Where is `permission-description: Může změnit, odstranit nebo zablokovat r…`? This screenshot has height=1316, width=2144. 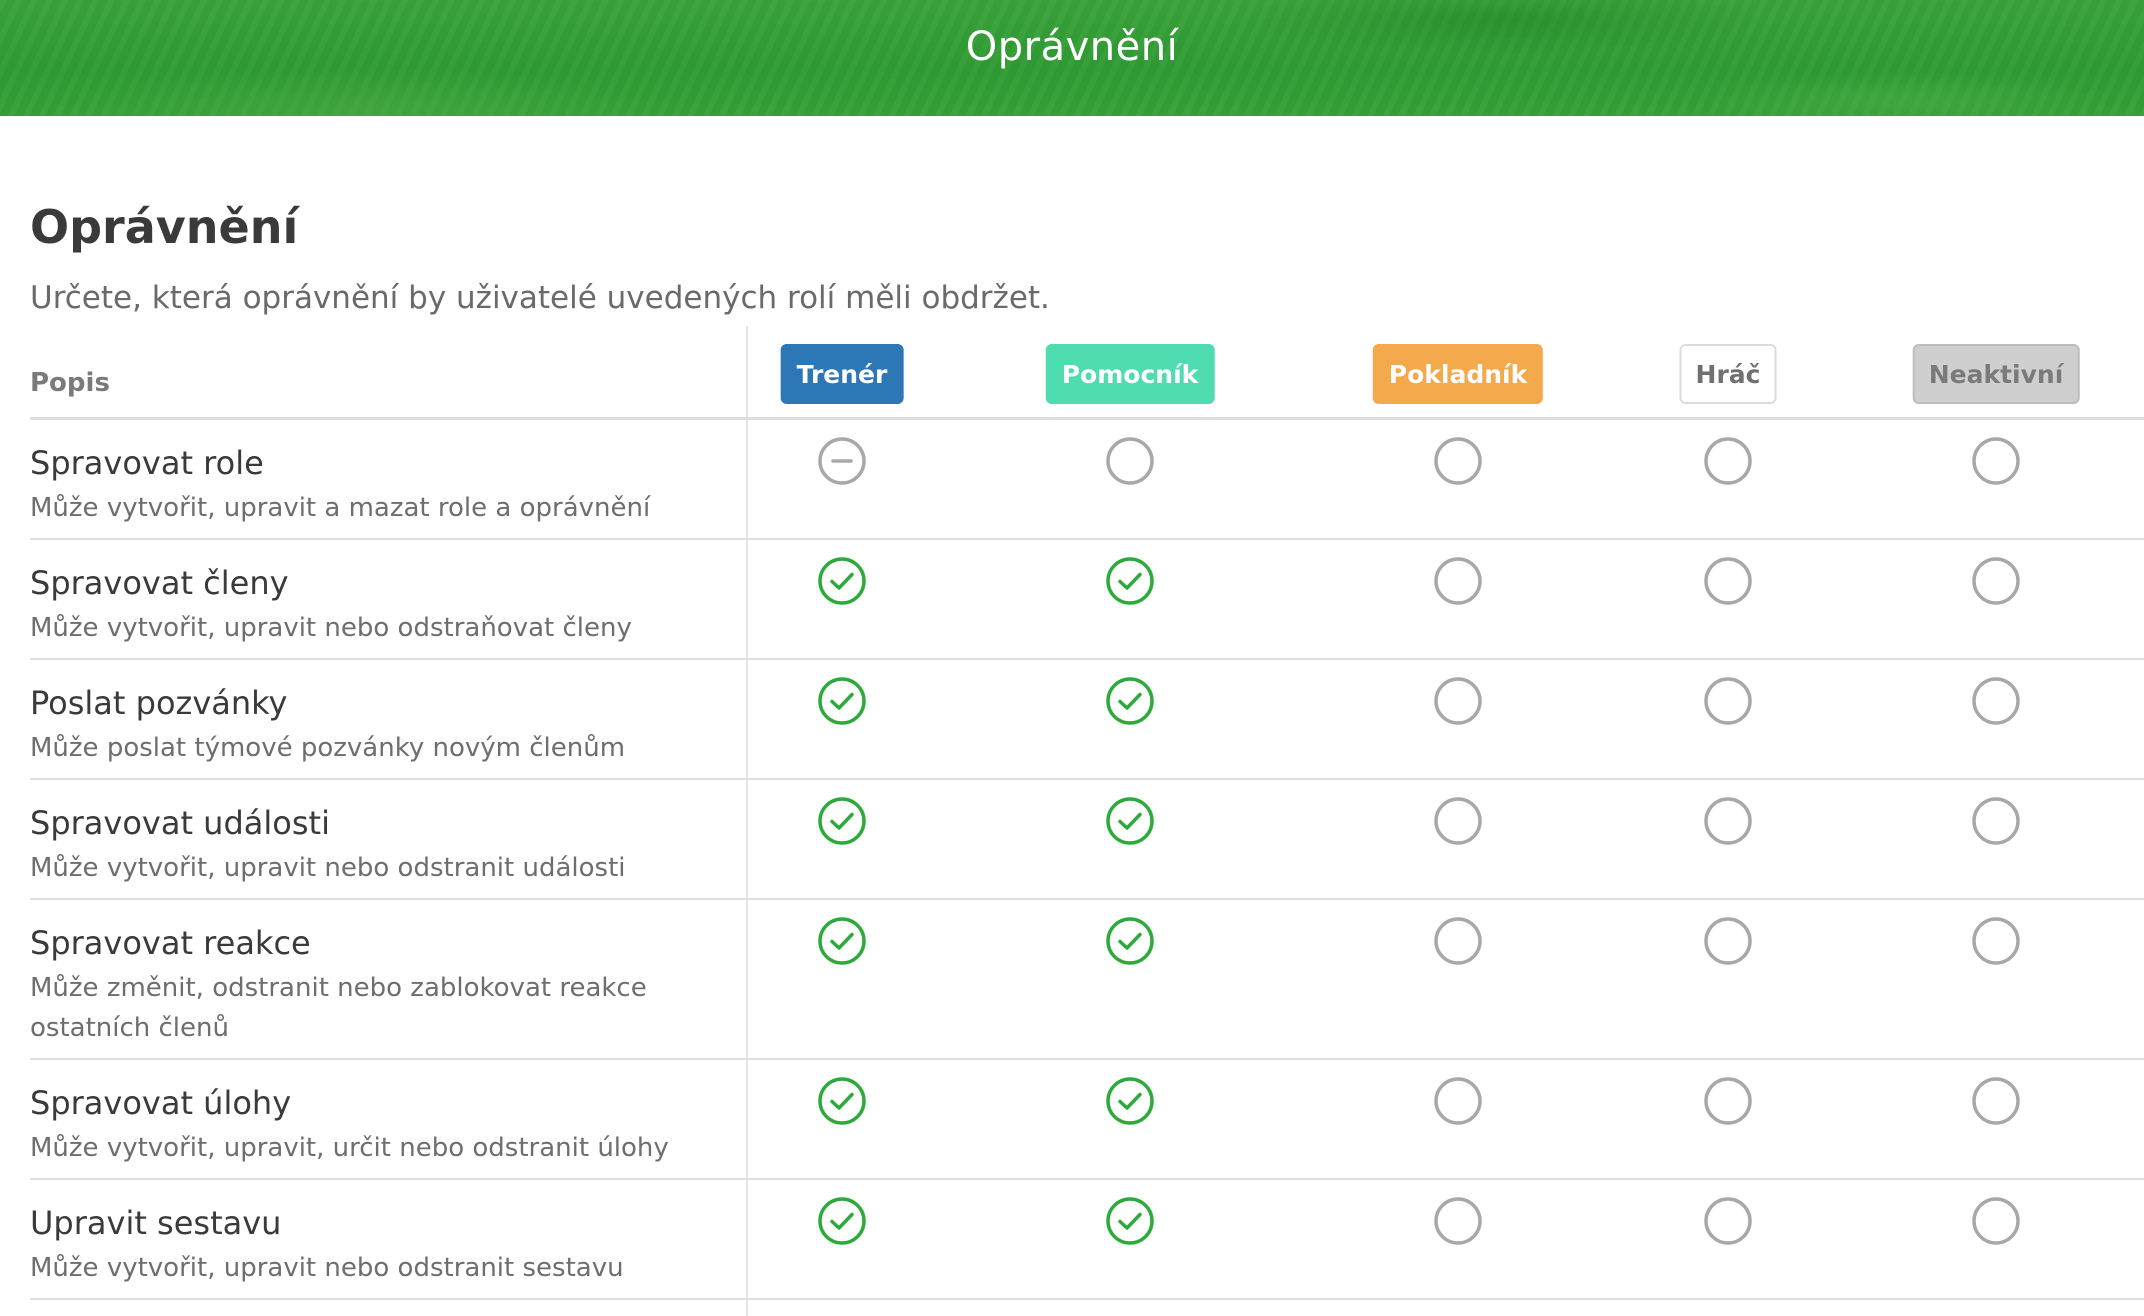
permission-description: Může změnit, odstranit nebo zablokovat r… is located at coordinates (338, 1008).